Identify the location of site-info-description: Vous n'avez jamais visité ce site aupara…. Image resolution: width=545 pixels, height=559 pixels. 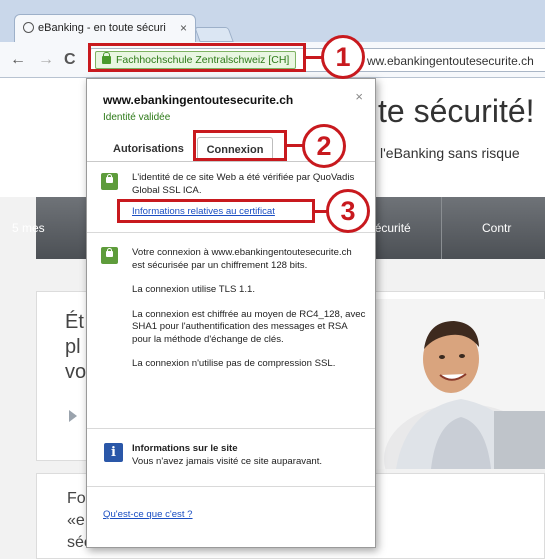
(227, 461).